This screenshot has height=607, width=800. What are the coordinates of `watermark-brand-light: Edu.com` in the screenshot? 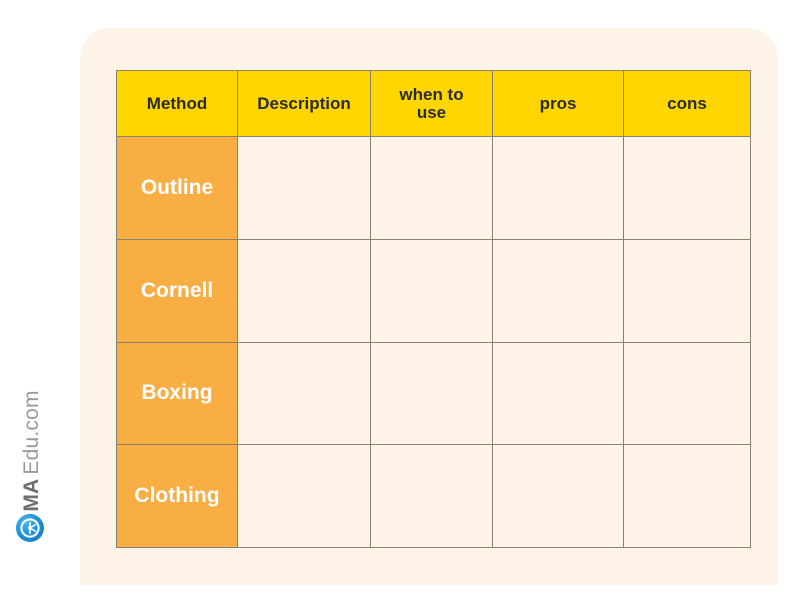 It's located at (31, 432).